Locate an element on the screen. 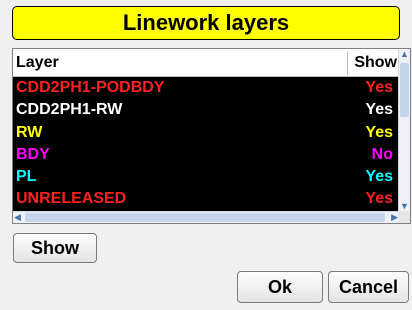 The height and width of the screenshot is (310, 412). vertical-scroll-thumb is located at coordinates (404, 90).